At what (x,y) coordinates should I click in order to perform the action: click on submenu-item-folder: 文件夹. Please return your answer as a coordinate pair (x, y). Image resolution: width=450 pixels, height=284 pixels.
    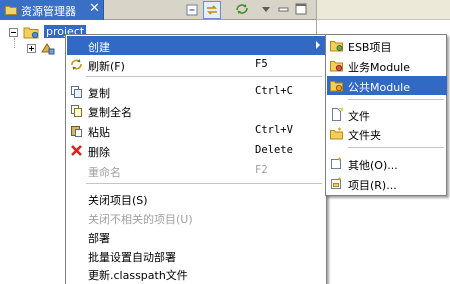
    Looking at the image, I should click on (387, 133).